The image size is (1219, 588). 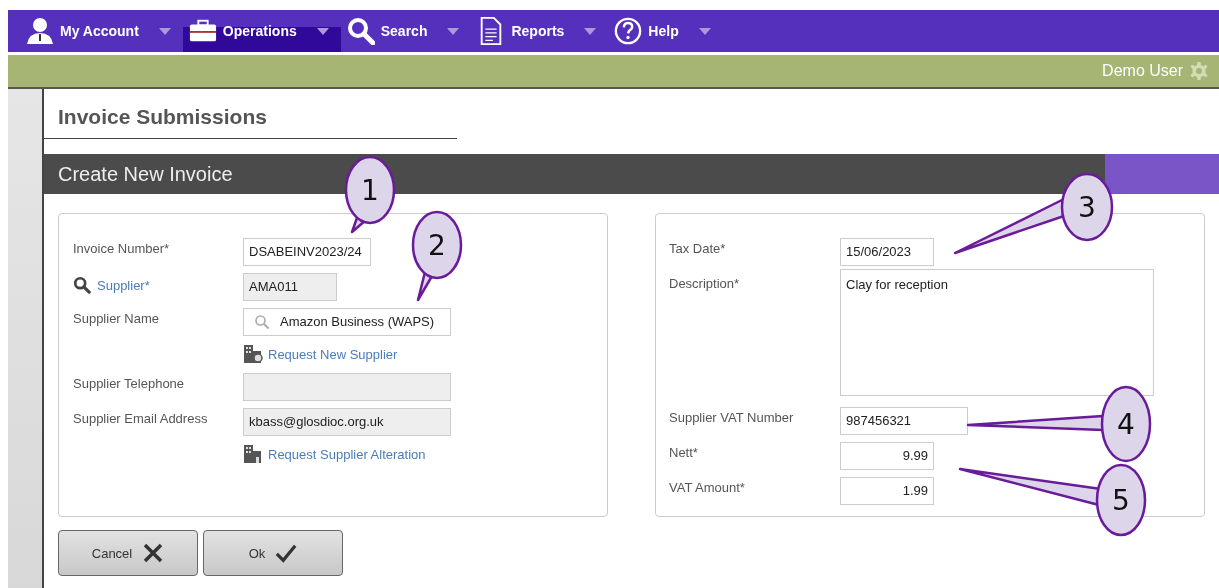 I want to click on input-field: AMA011, so click(x=290, y=286).